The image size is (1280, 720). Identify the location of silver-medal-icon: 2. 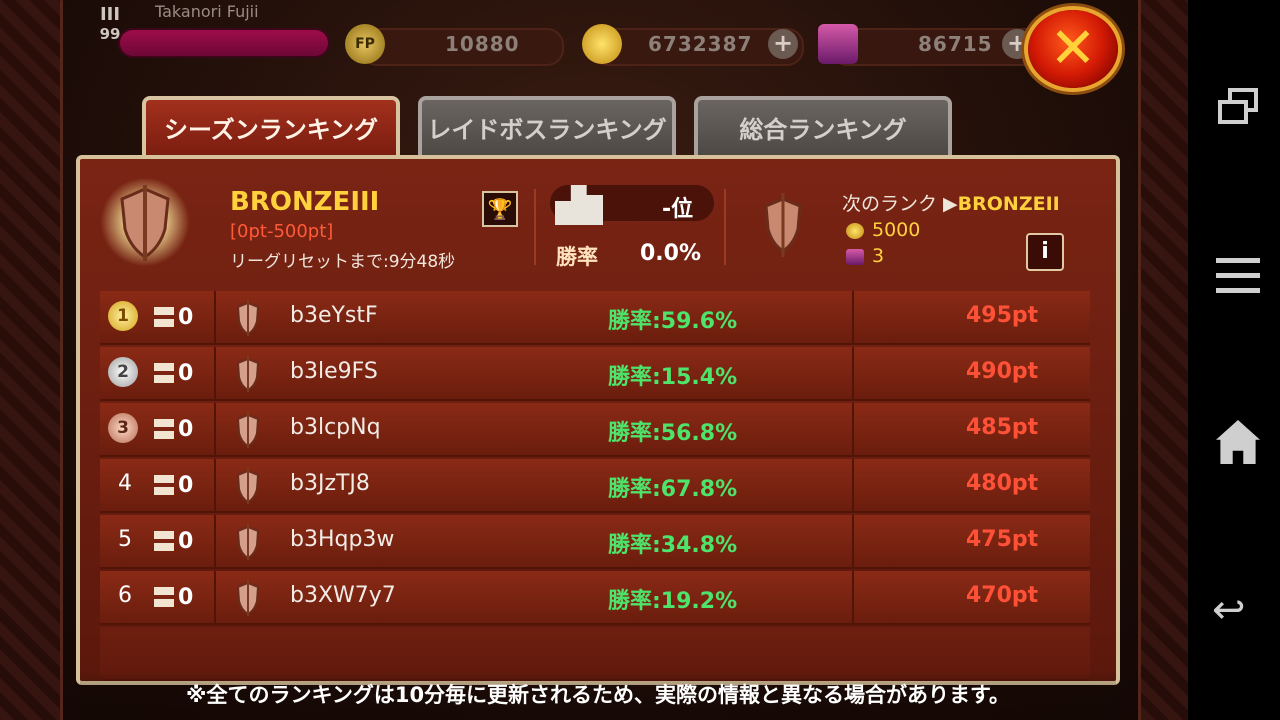
(123, 372).